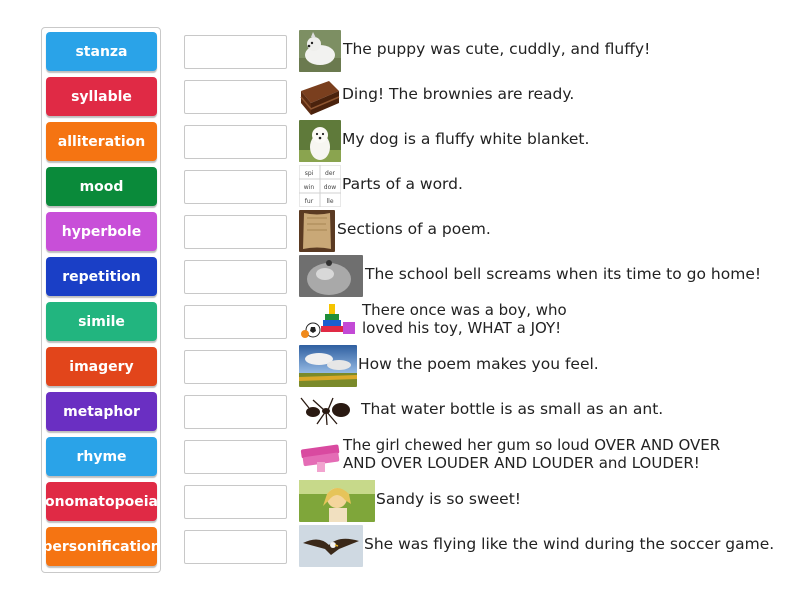 Image resolution: width=800 pixels, height=600 pixels. What do you see at coordinates (320, 51) in the screenshot?
I see `puppy-image` at bounding box center [320, 51].